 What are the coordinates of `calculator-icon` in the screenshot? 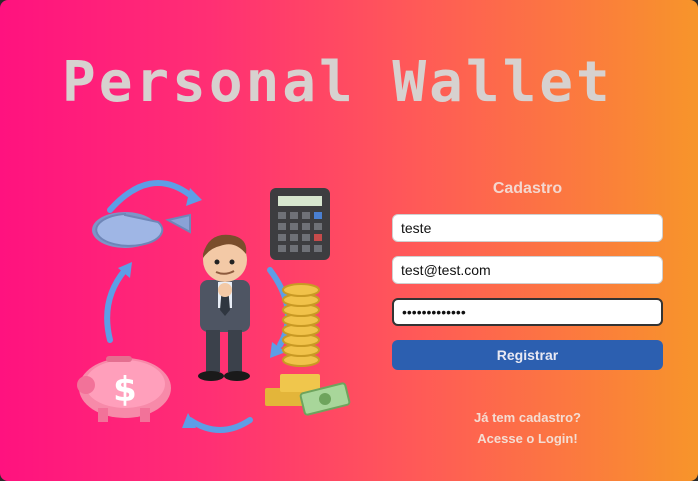 It's located at (300, 224).